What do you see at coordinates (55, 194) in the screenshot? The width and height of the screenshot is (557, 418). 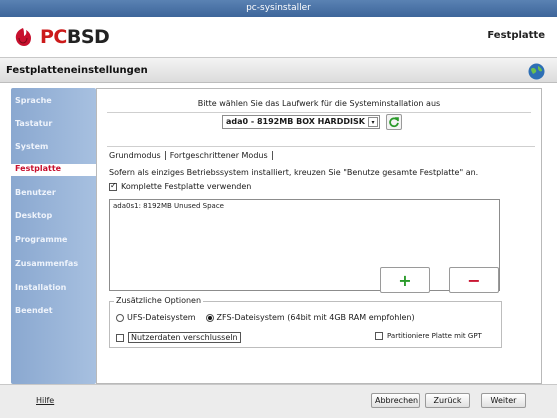 I see `sidebar-item-benutzer: Benutzer` at bounding box center [55, 194].